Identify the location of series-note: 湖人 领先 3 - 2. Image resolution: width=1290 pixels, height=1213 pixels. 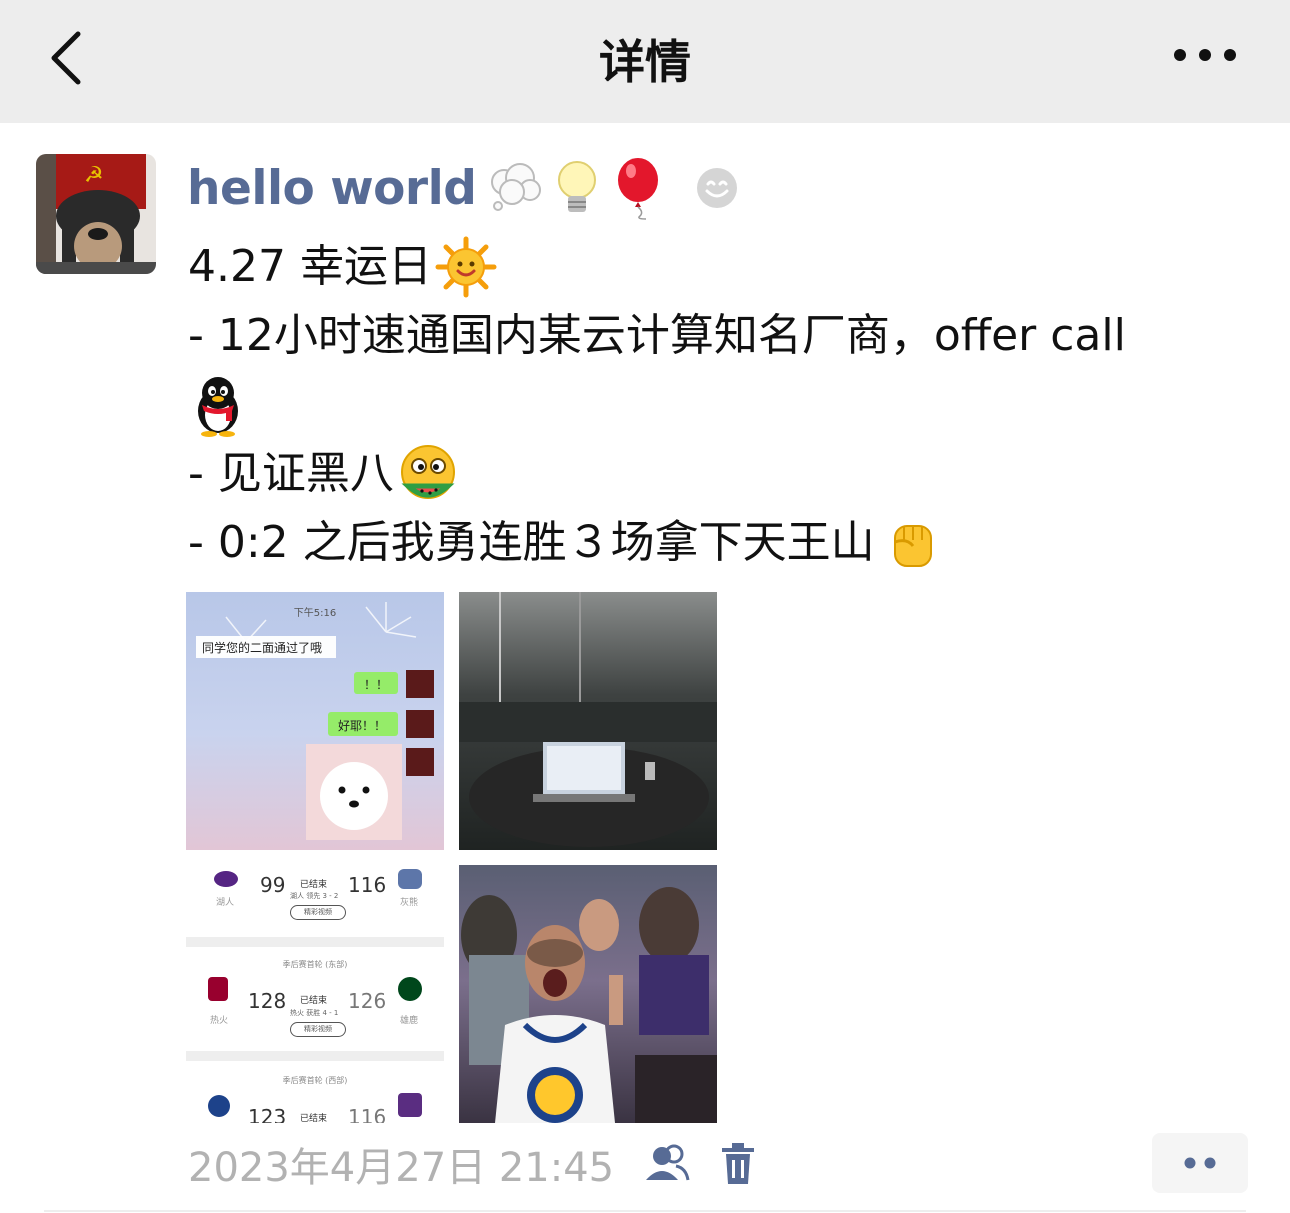
(314, 896).